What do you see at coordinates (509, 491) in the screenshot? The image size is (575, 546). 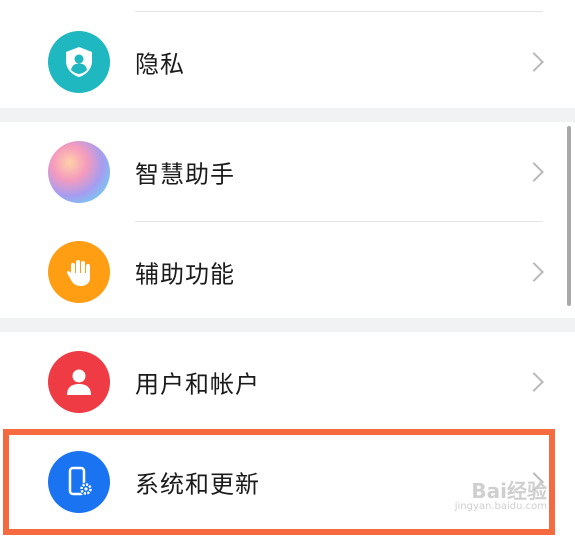 I see `watermark-logo: Bai经验` at bounding box center [509, 491].